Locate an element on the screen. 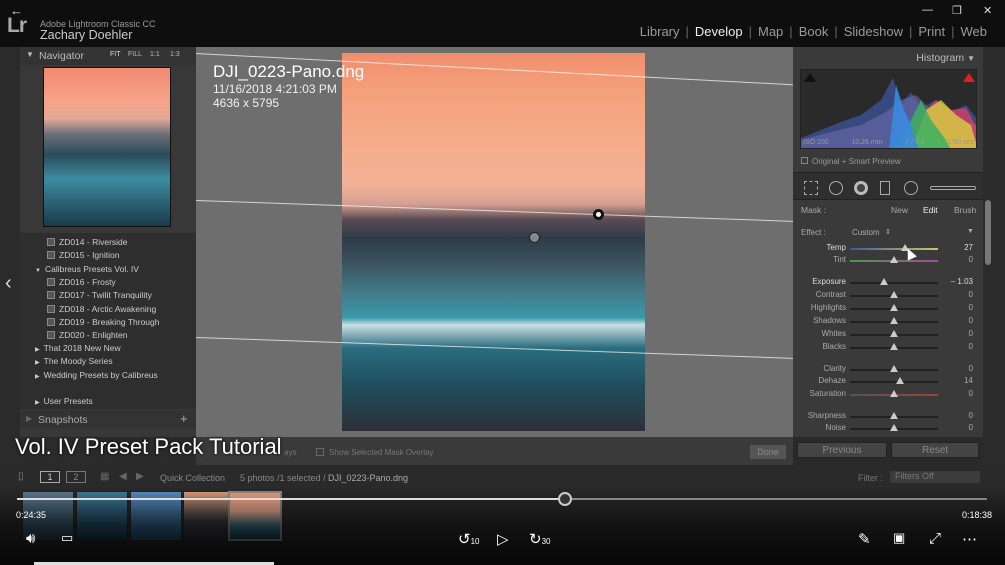 The width and height of the screenshot is (1005, 565). module-develop: Develop is located at coordinates (719, 31).